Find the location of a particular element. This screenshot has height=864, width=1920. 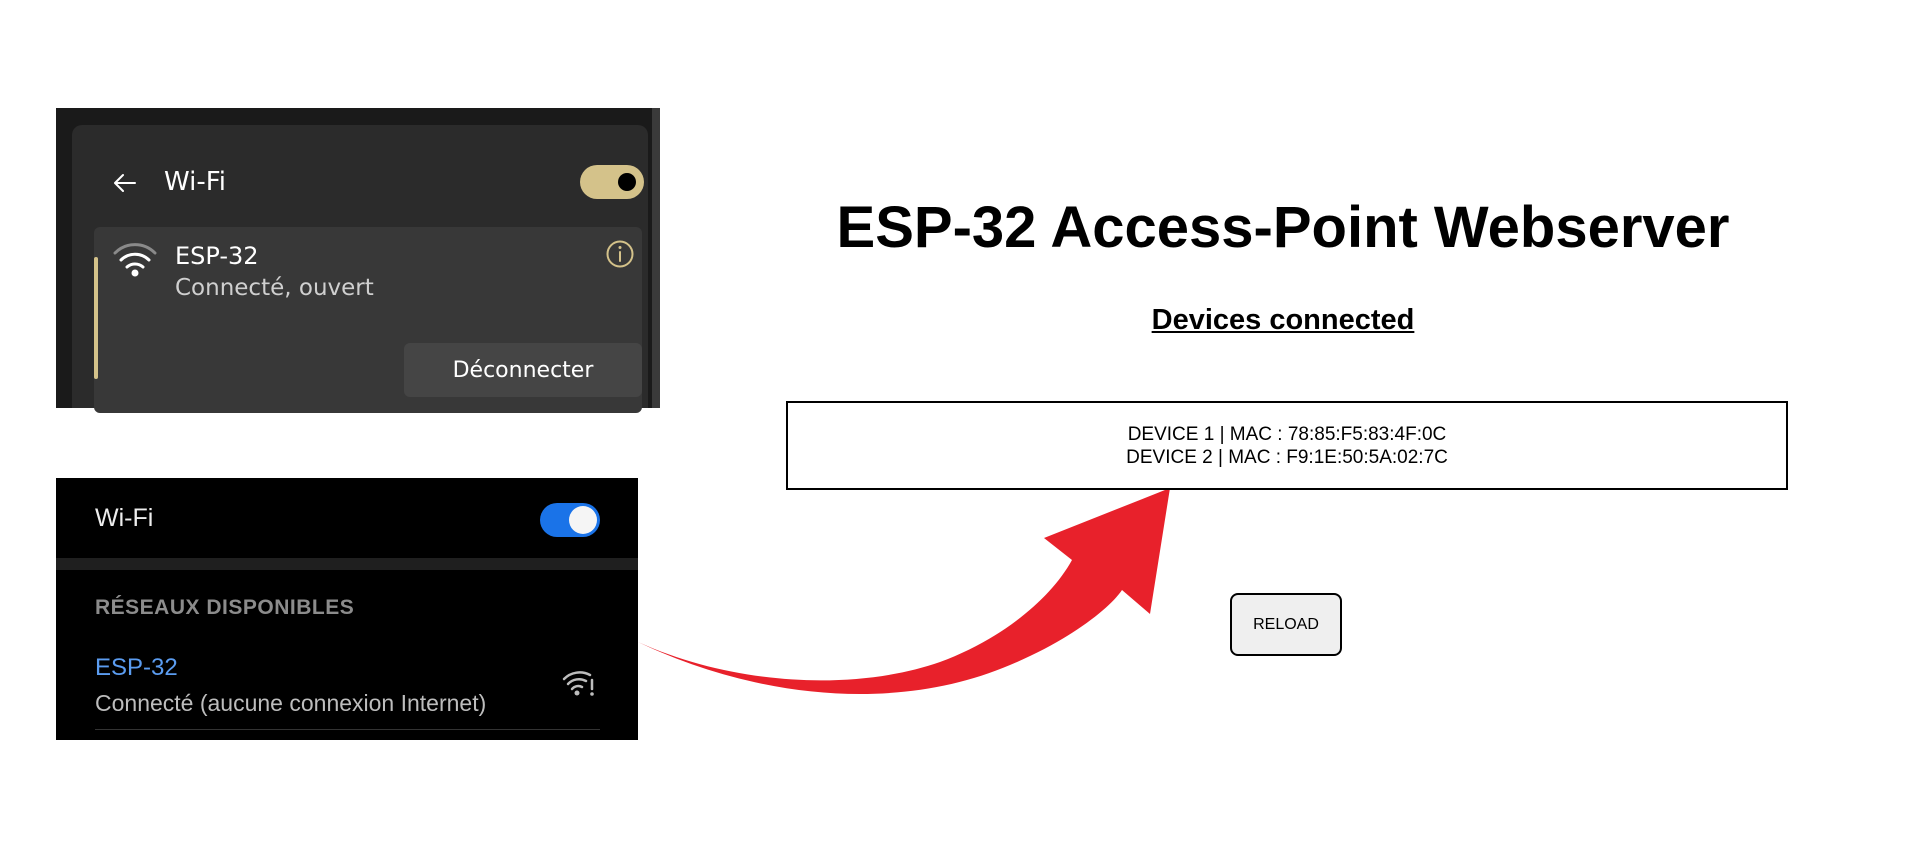

row-divider is located at coordinates (347, 729).